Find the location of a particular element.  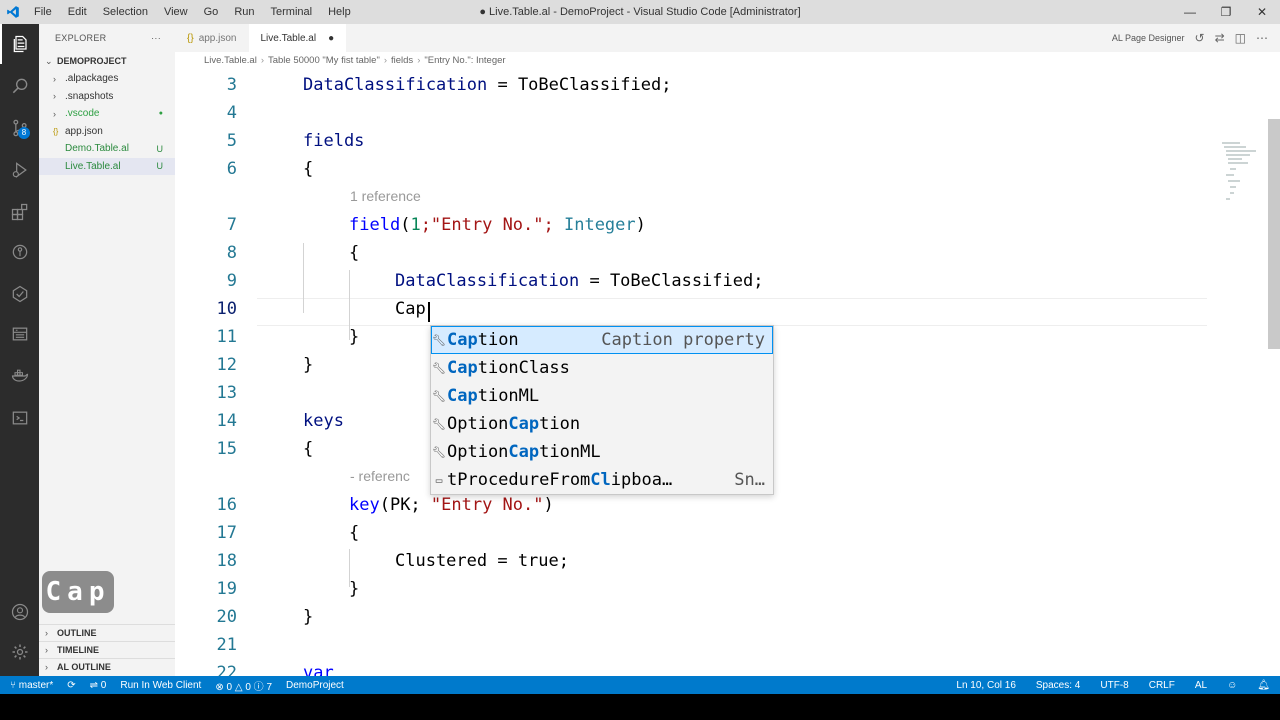

tree-item-alpackages: › .alpackages is located at coordinates (107, 79).